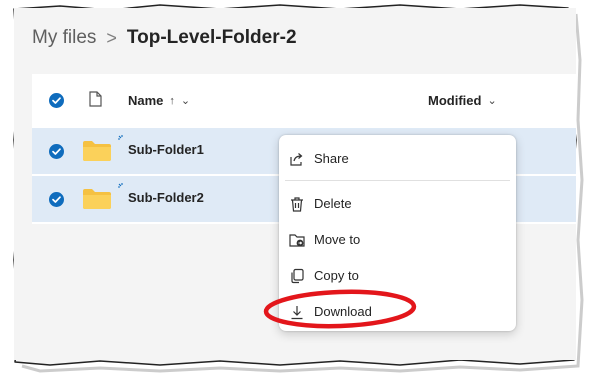 The image size is (592, 382). I want to click on column-header-modified: Modified ⌄, so click(462, 100).